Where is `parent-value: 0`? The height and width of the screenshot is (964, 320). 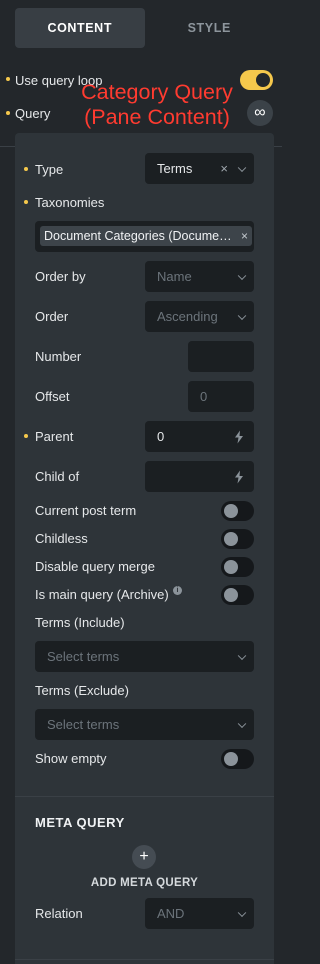 parent-value: 0 is located at coordinates (161, 436).